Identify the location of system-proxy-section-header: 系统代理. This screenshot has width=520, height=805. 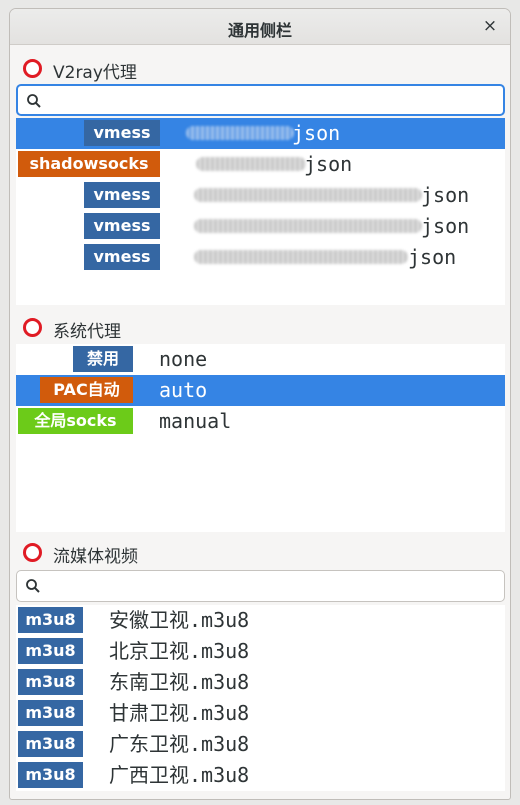
(260, 328).